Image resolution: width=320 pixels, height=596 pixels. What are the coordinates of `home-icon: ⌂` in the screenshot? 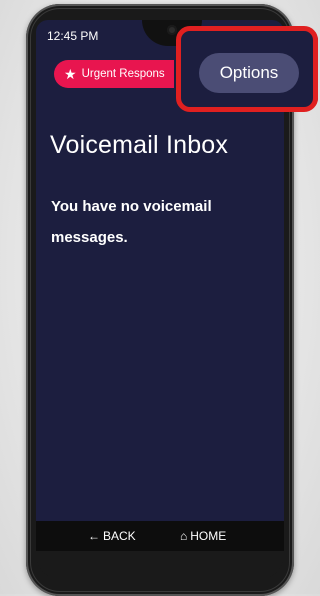 It's located at (184, 536).